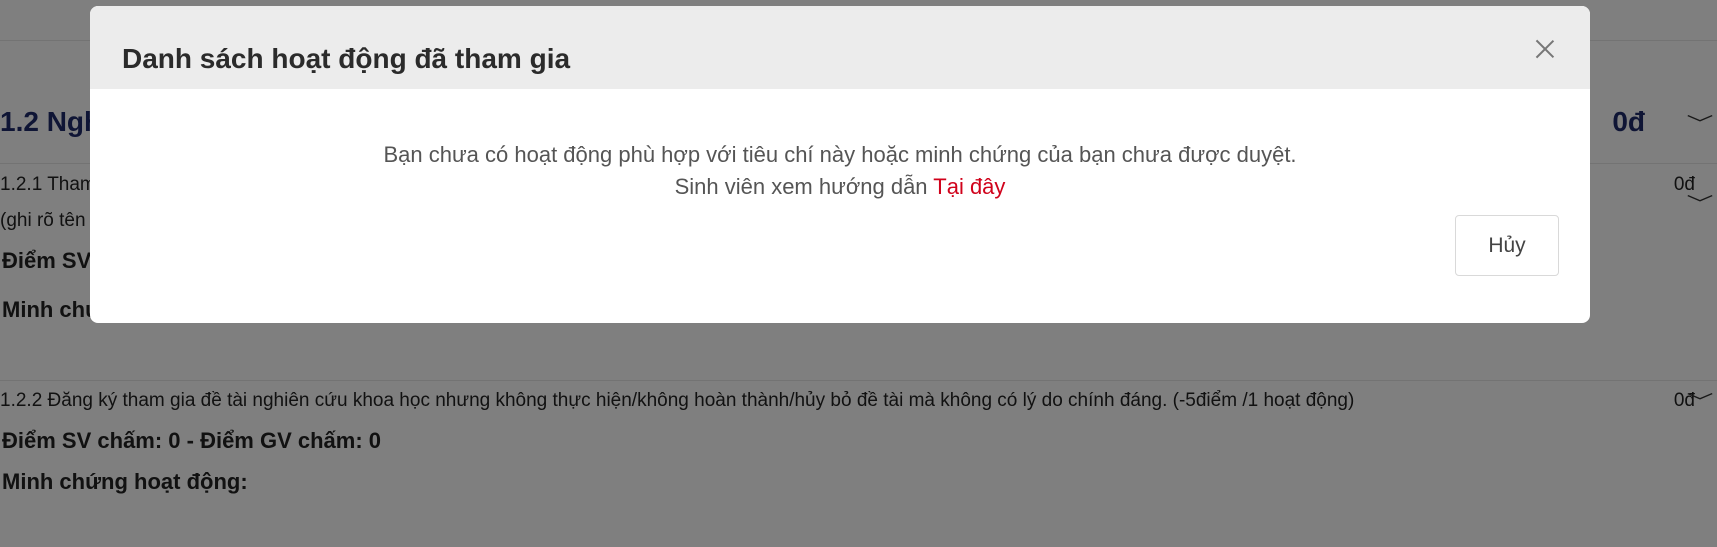  Describe the element at coordinates (804, 186) in the screenshot. I see `modal-message-prefix: Sinh viên xem hướng dẫn` at that location.